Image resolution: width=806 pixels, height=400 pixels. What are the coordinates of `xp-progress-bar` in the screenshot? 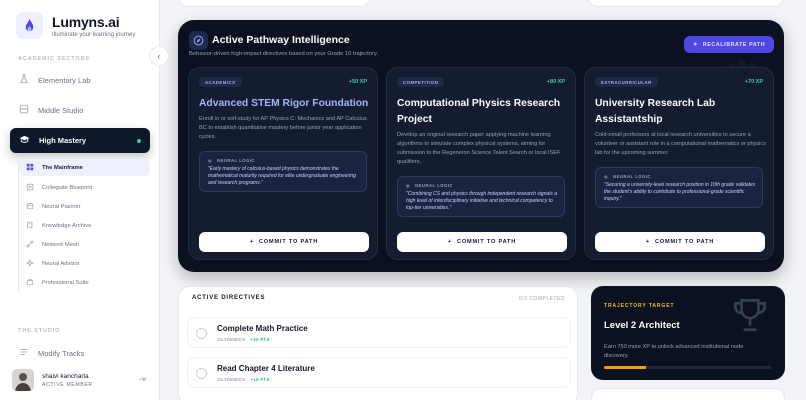 It's located at (687, 367).